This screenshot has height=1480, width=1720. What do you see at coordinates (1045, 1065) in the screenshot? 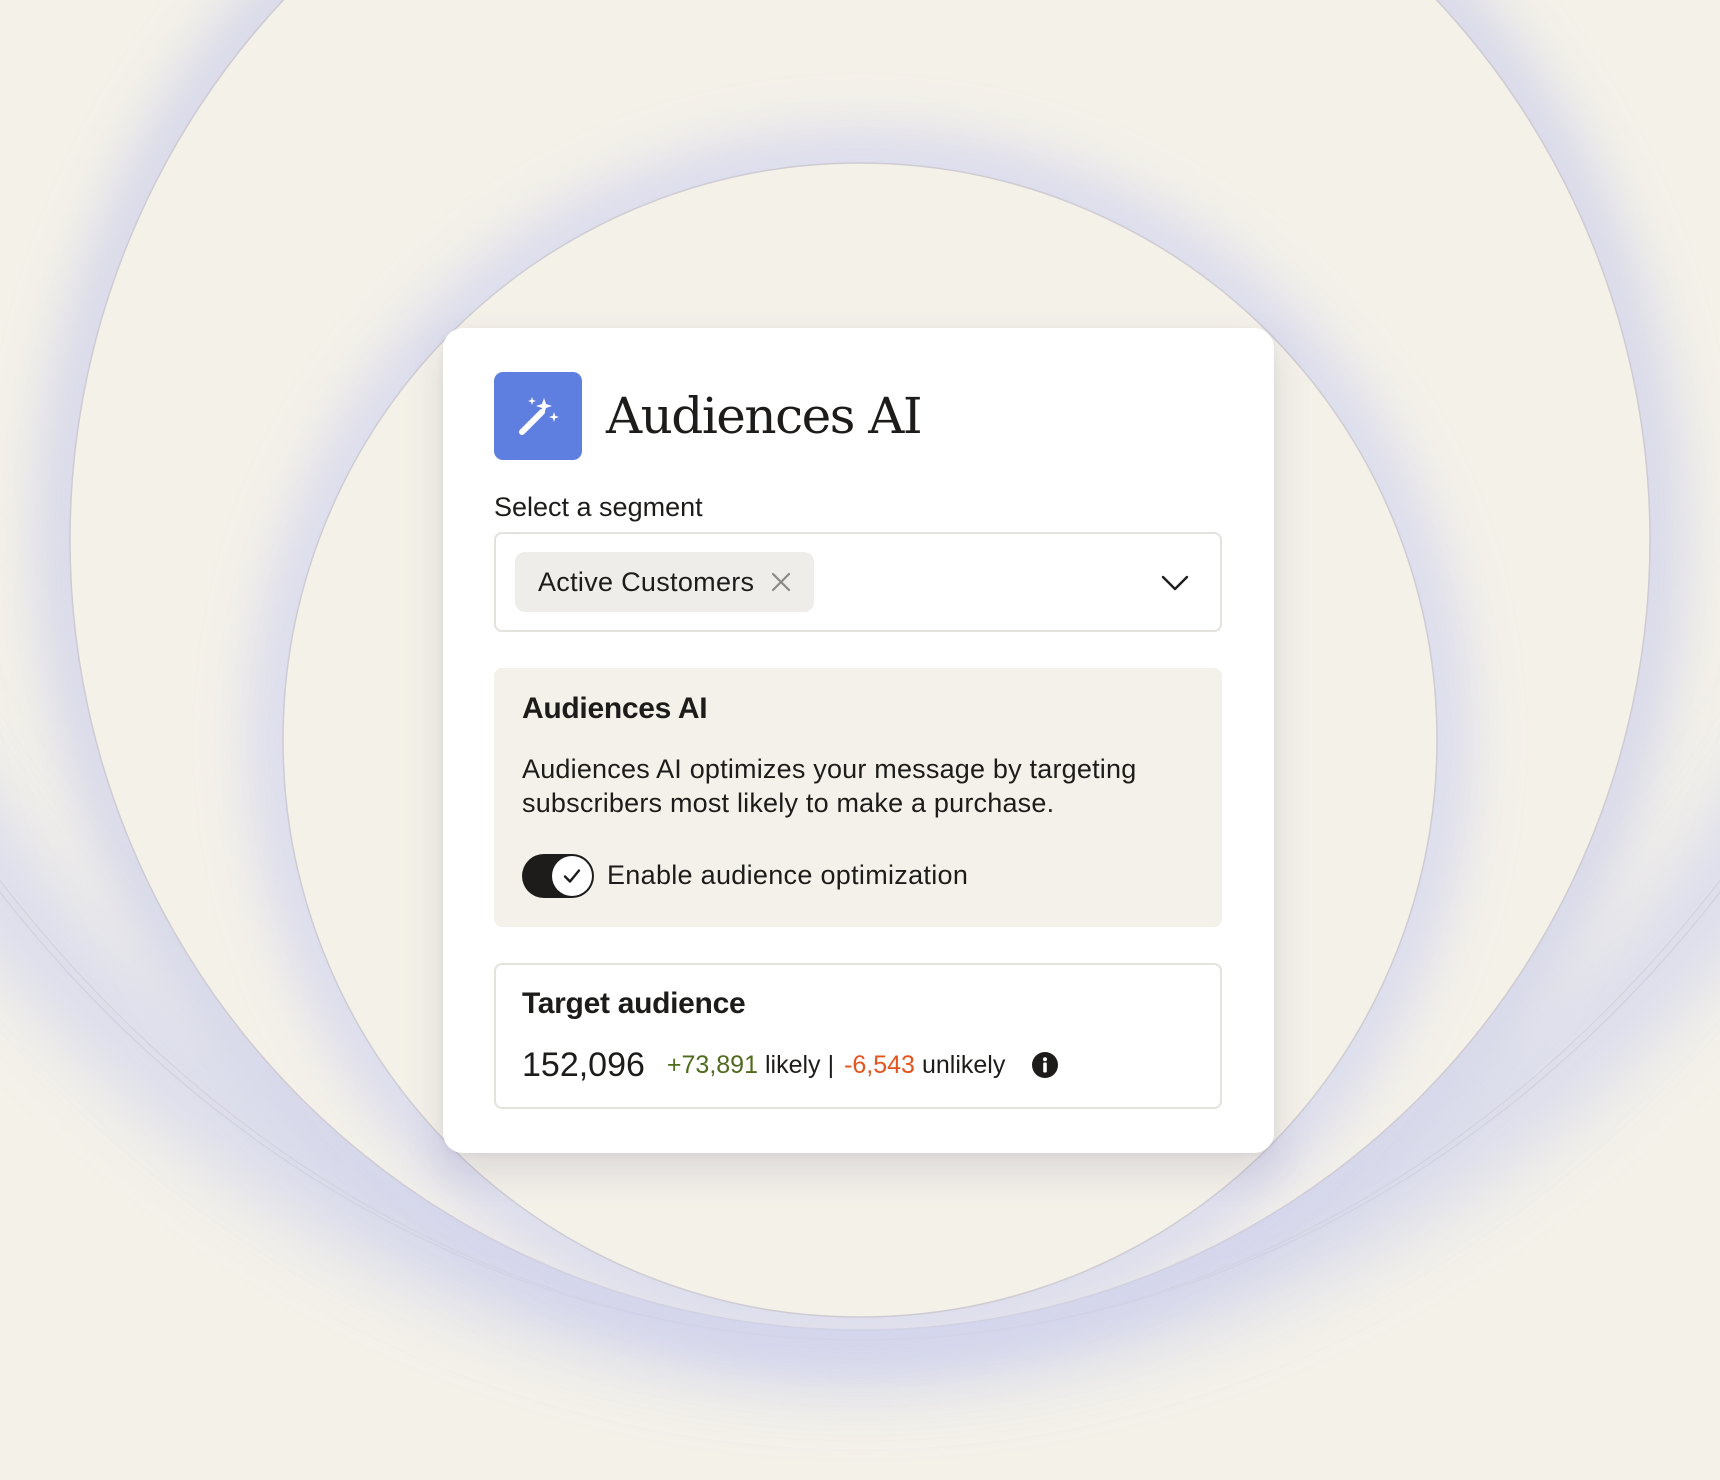
I see `info-icon` at bounding box center [1045, 1065].